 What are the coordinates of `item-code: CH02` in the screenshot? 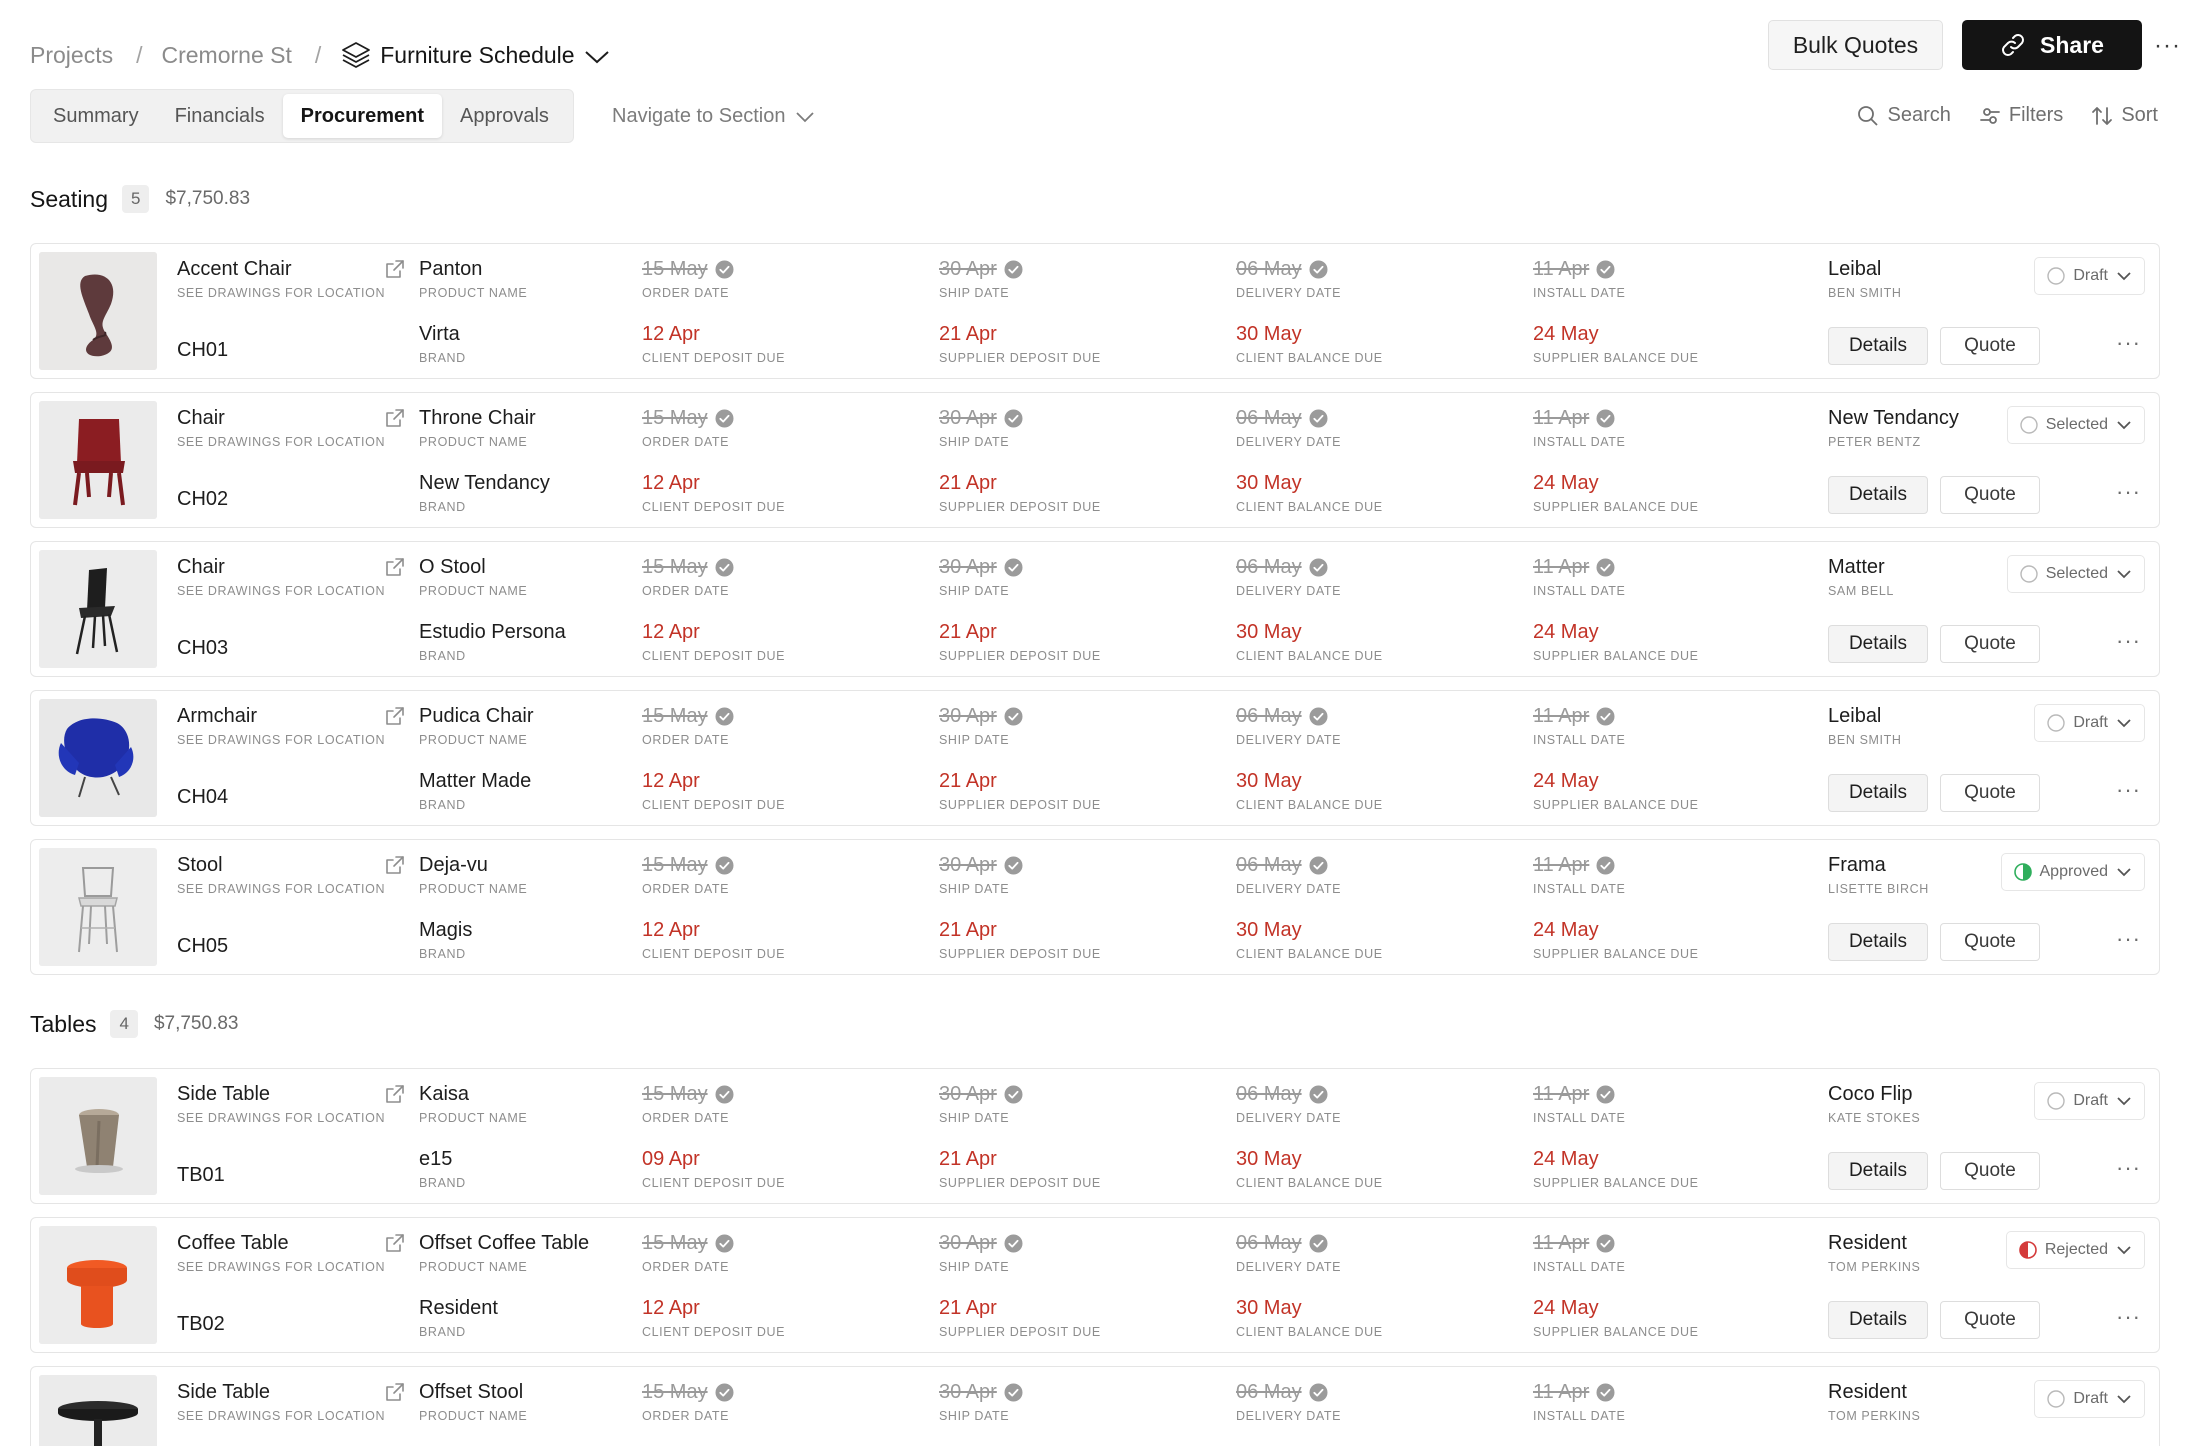 It's located at (203, 499).